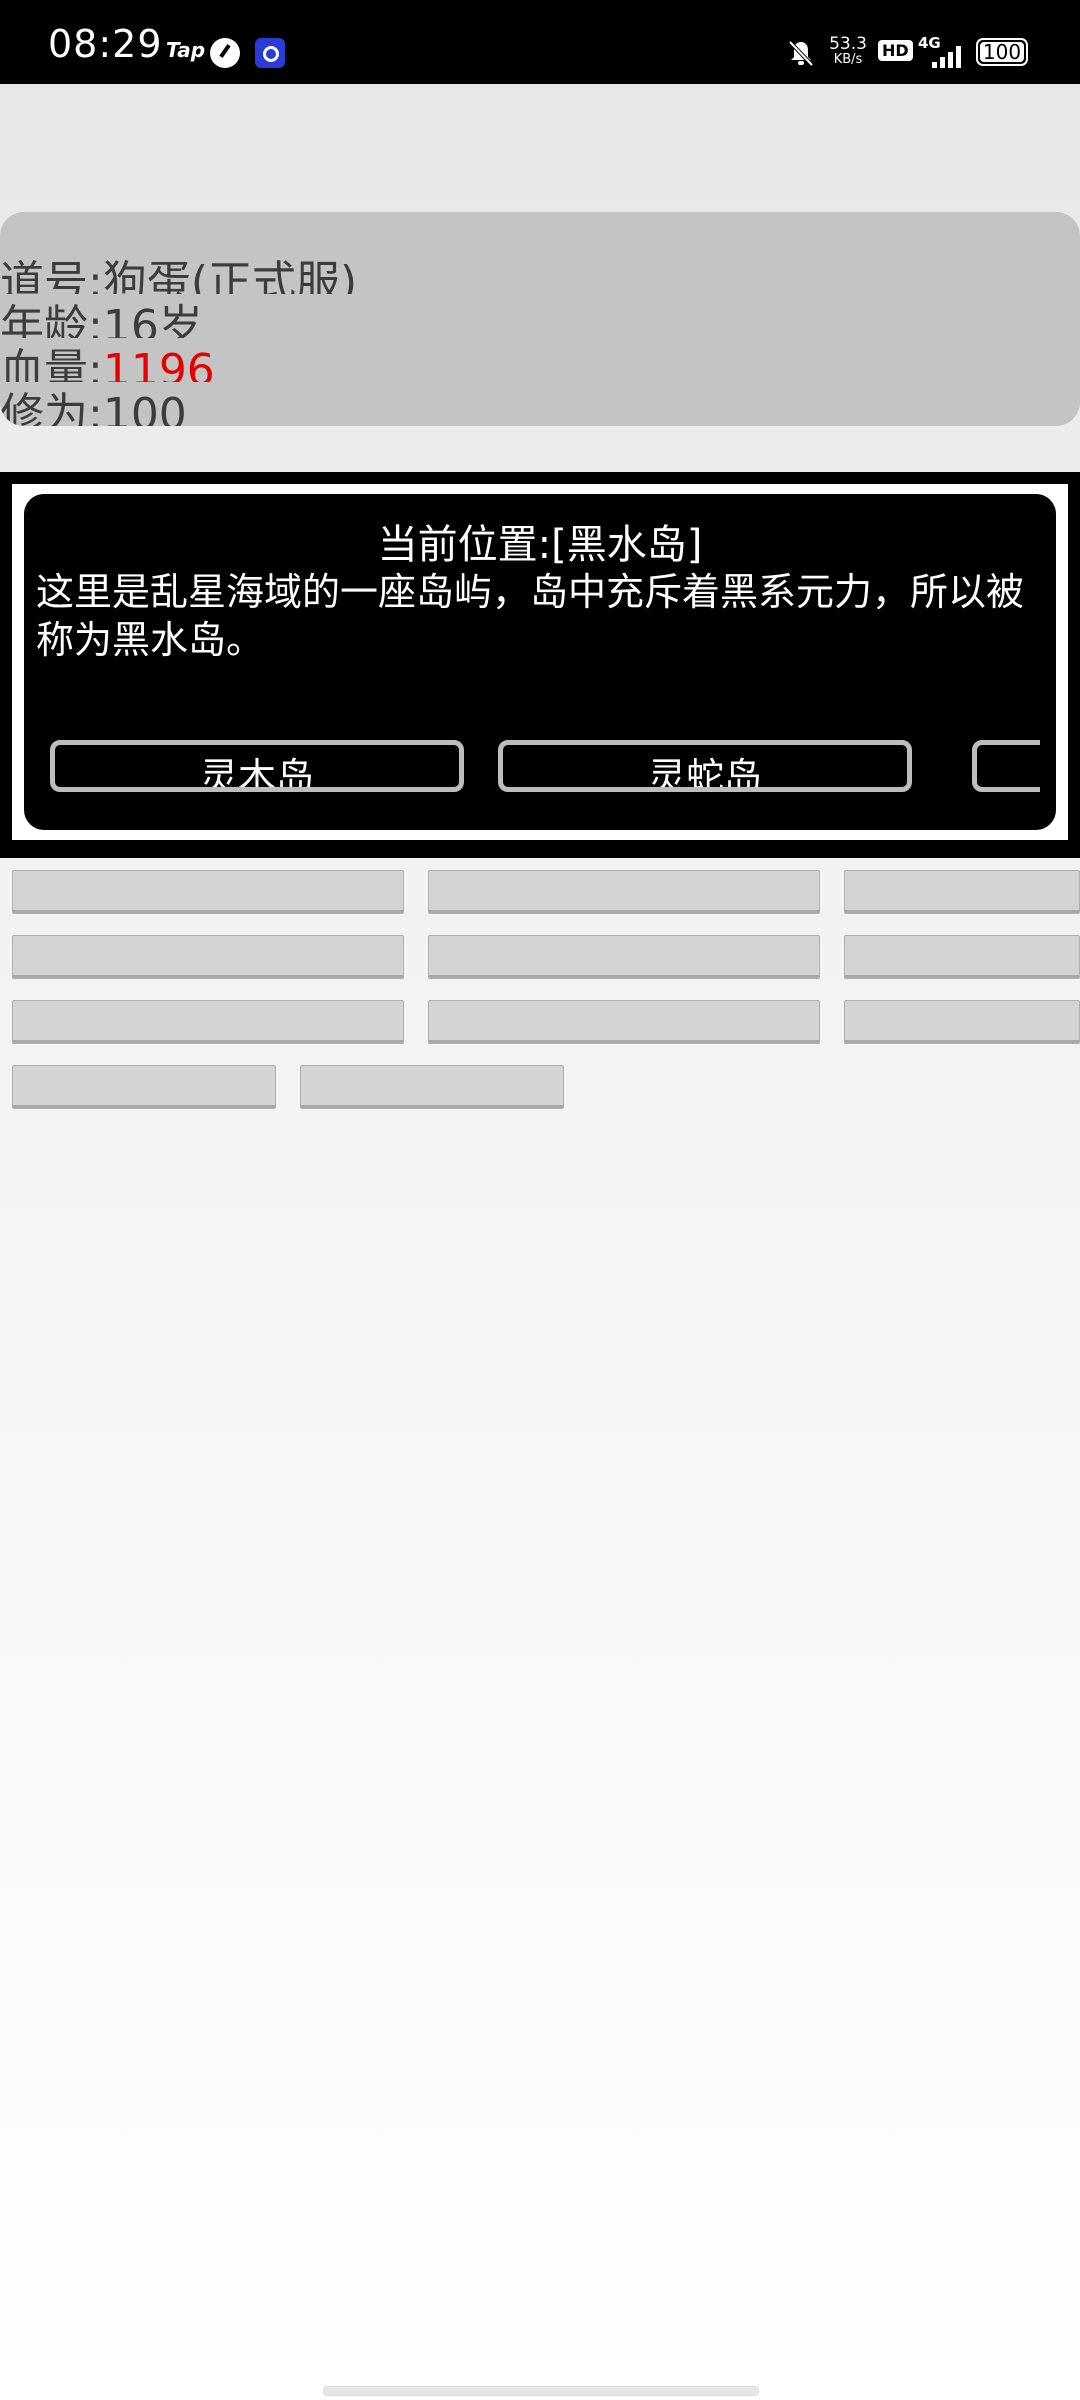  Describe the element at coordinates (540, 545) in the screenshot. I see `location-title: 当前位置:[黑水岛]` at that location.